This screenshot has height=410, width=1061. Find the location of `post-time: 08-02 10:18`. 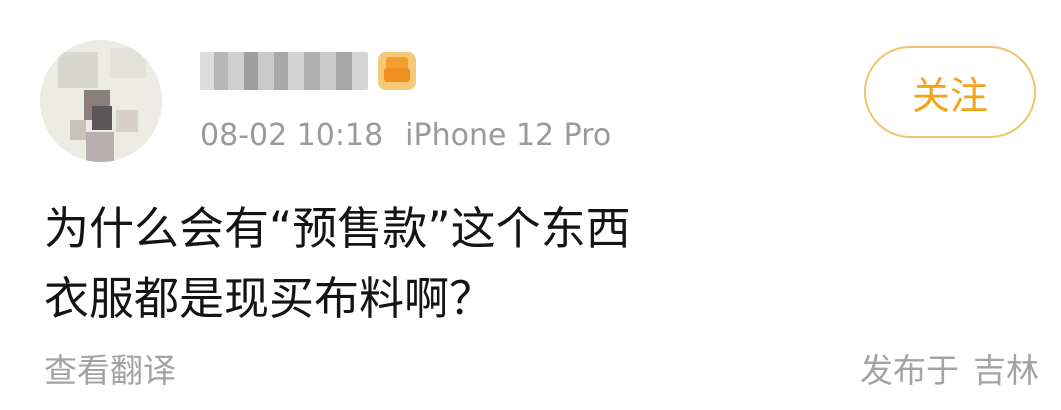

post-time: 08-02 10:18 is located at coordinates (292, 135).